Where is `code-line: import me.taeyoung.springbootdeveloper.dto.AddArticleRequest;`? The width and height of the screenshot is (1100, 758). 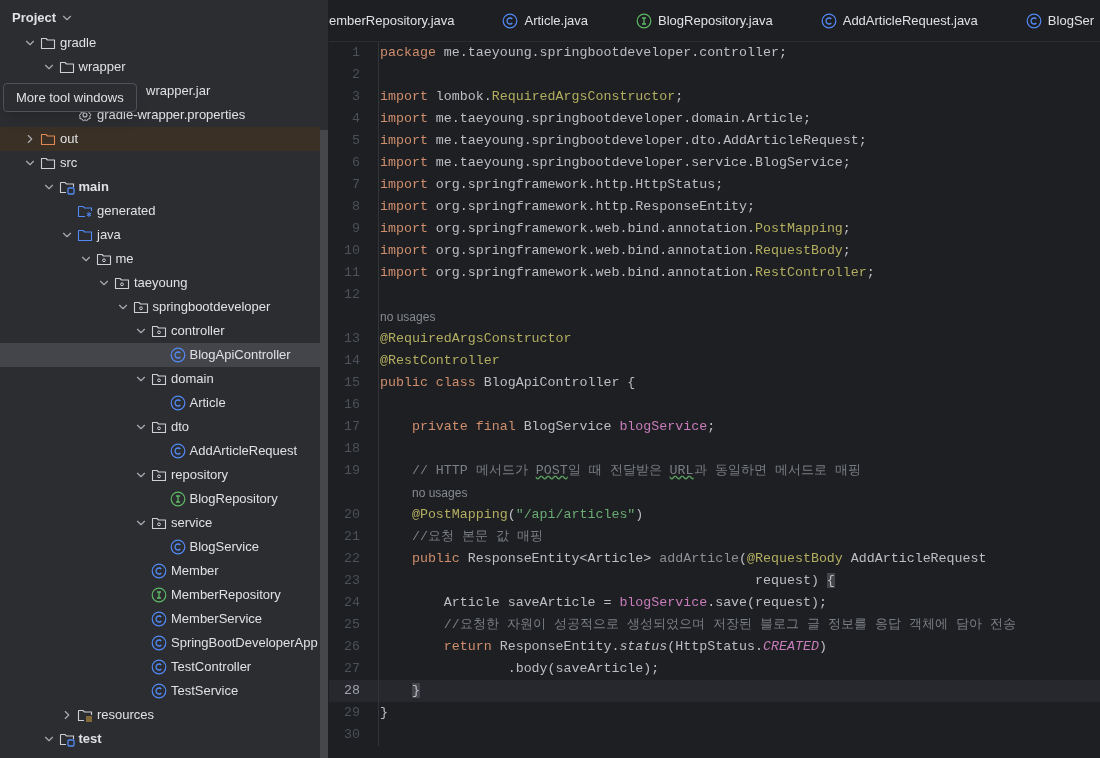 code-line: import me.taeyoung.springbootdeveloper.dto.AddArticleRequest; is located at coordinates (623, 141).